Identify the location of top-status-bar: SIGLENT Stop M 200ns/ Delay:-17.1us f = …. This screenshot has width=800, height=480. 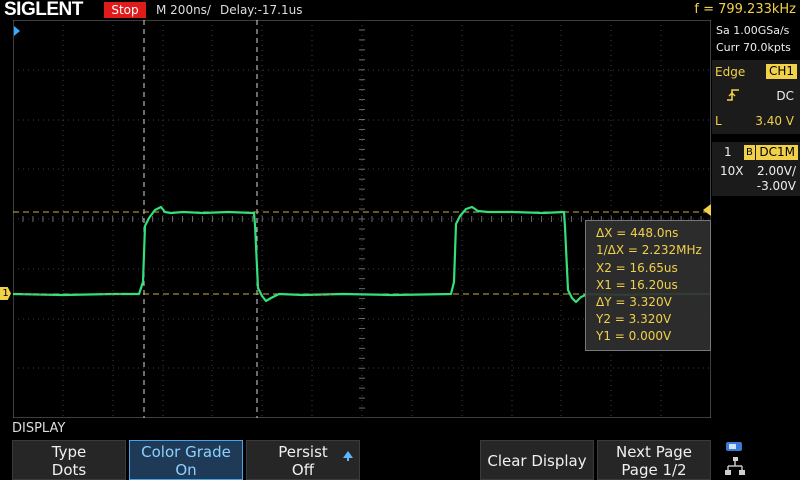
(400, 10).